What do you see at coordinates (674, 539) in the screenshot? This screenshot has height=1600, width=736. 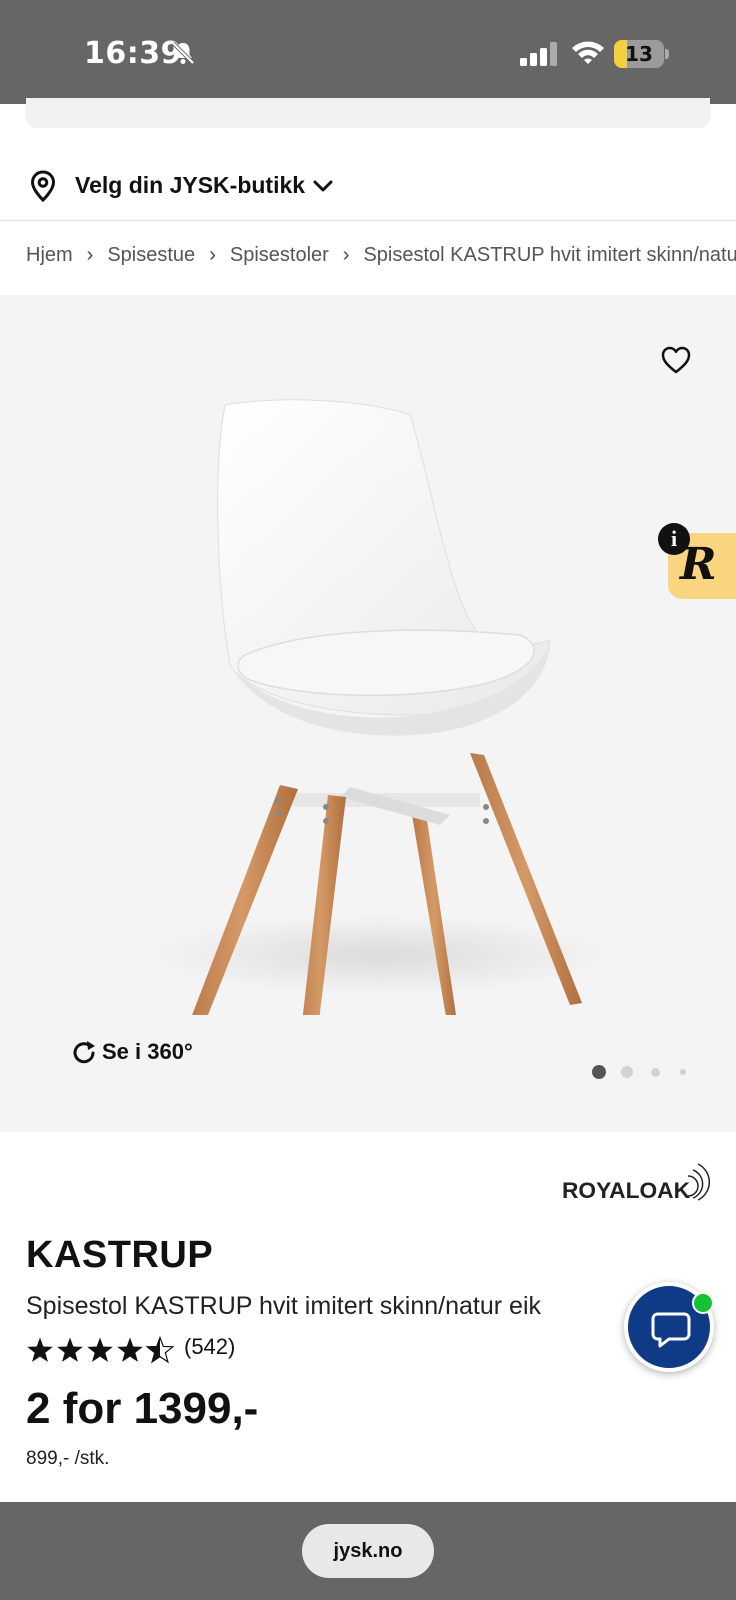 I see `info-icon: i` at bounding box center [674, 539].